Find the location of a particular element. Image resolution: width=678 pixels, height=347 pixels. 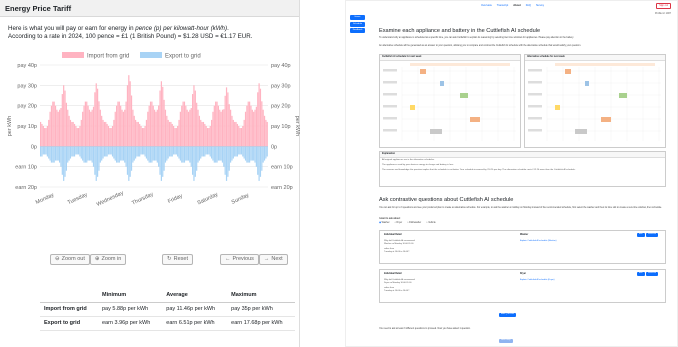

radio-dryer: ○ Dryer is located at coordinates (398, 223).